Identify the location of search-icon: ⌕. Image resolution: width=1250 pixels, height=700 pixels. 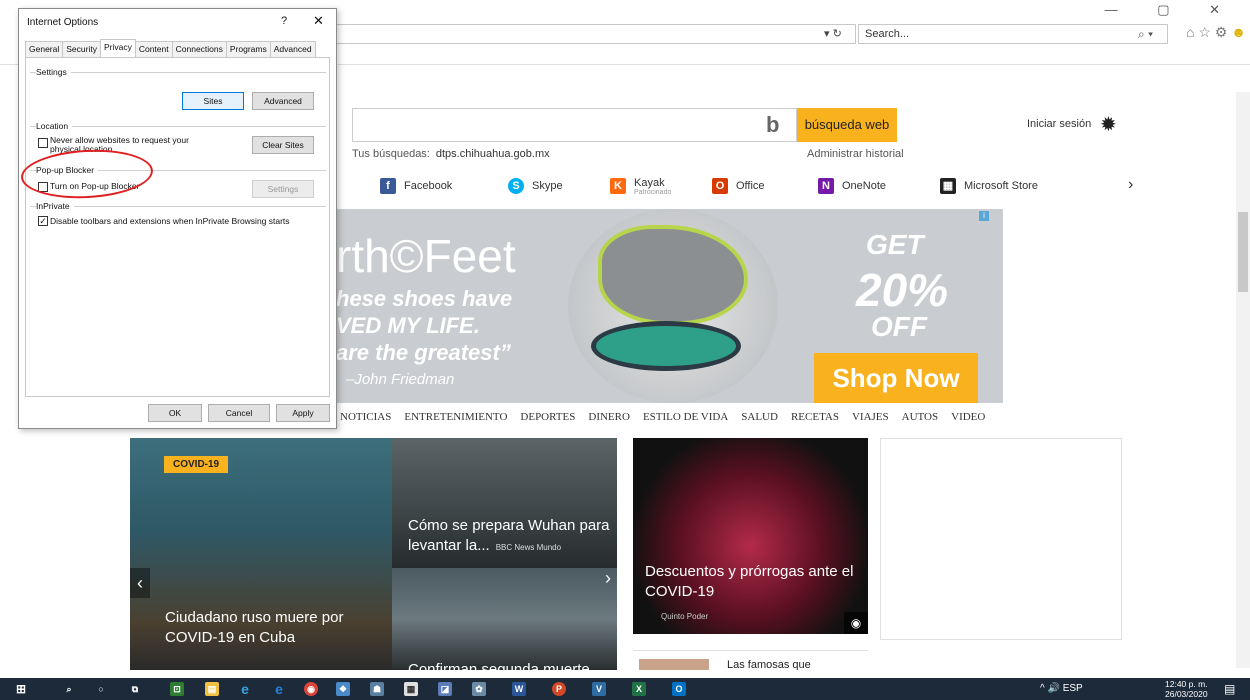
(69, 689).